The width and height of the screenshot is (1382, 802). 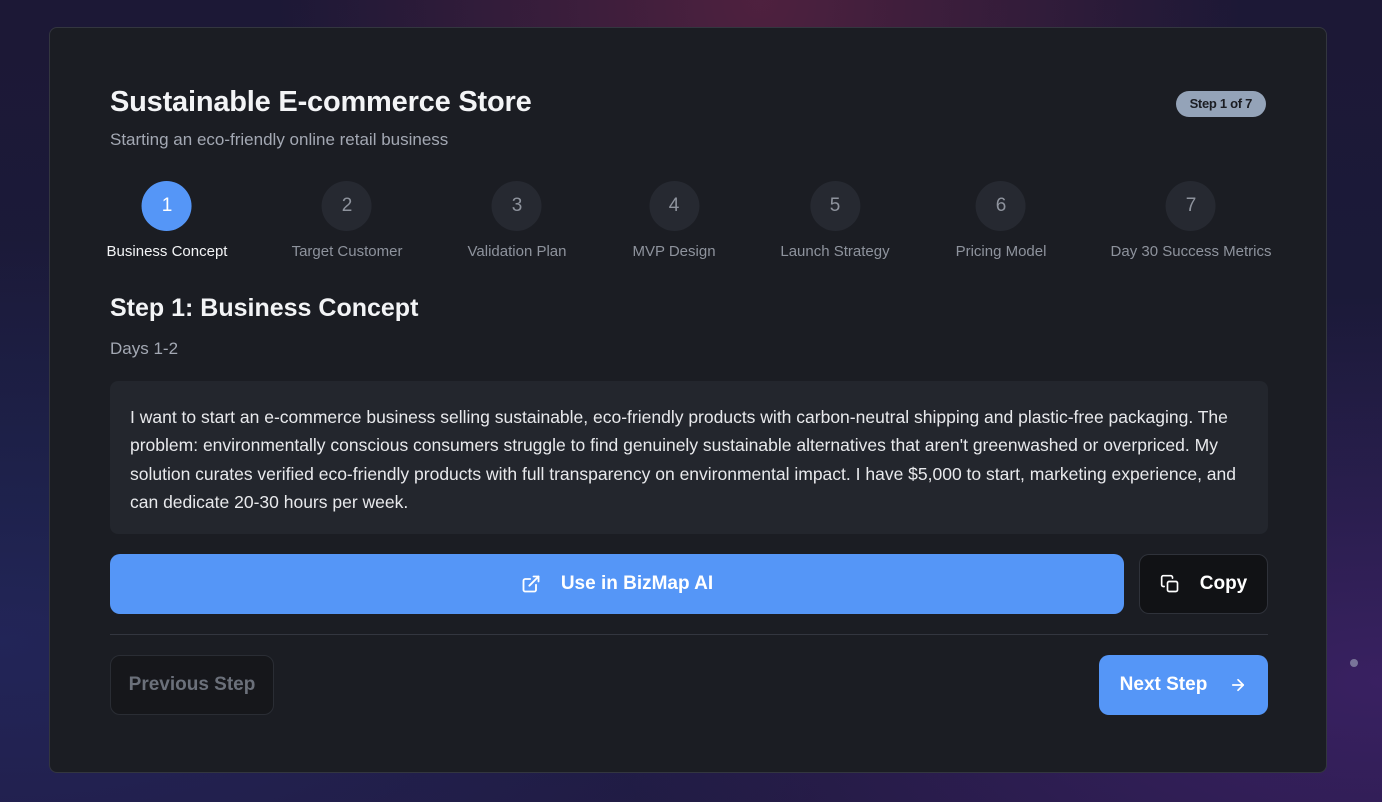 What do you see at coordinates (637, 583) in the screenshot?
I see `use-in-bizmap-label: Use in BizMap AI` at bounding box center [637, 583].